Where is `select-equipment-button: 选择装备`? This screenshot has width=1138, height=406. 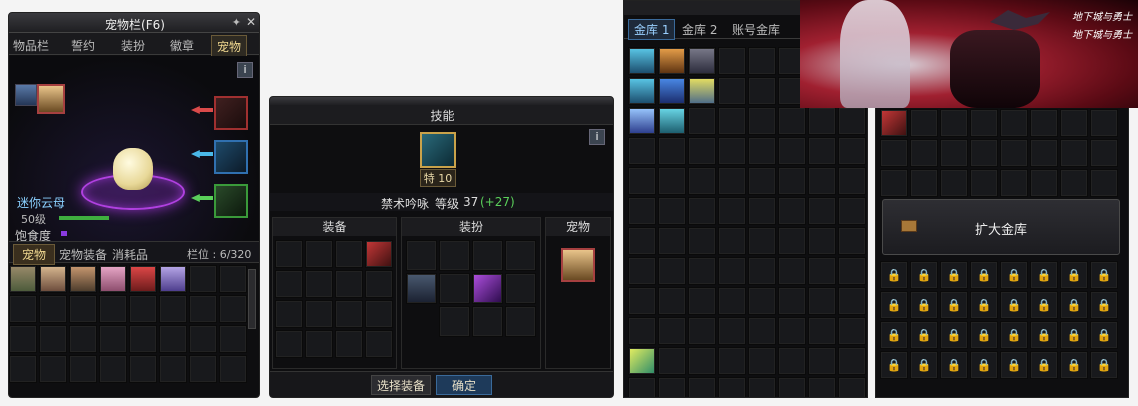
select-equipment-button: 选择装备 is located at coordinates (401, 385).